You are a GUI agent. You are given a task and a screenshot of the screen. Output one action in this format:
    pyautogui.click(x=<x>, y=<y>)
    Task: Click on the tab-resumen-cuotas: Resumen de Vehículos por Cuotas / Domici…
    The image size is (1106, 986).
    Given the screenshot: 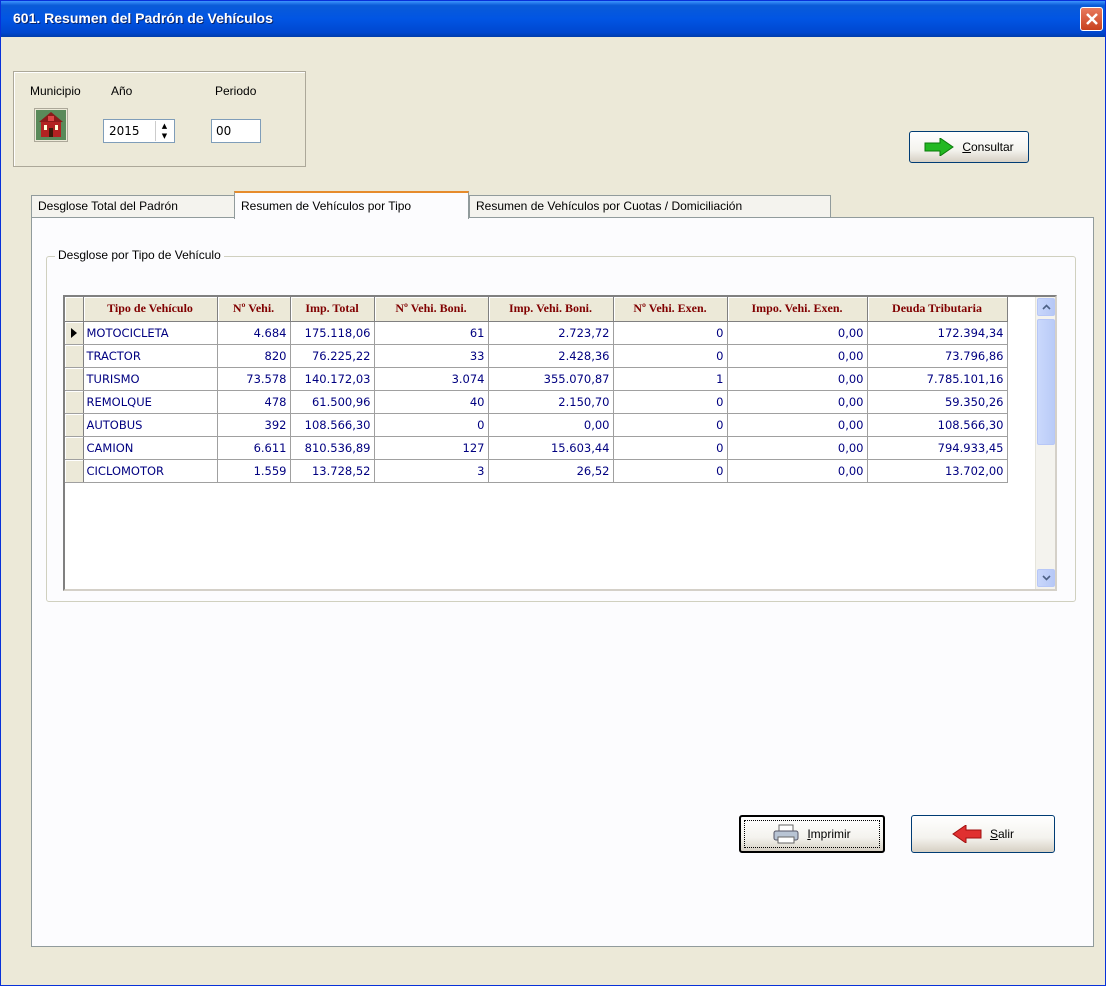 What is the action you would take?
    pyautogui.click(x=650, y=206)
    